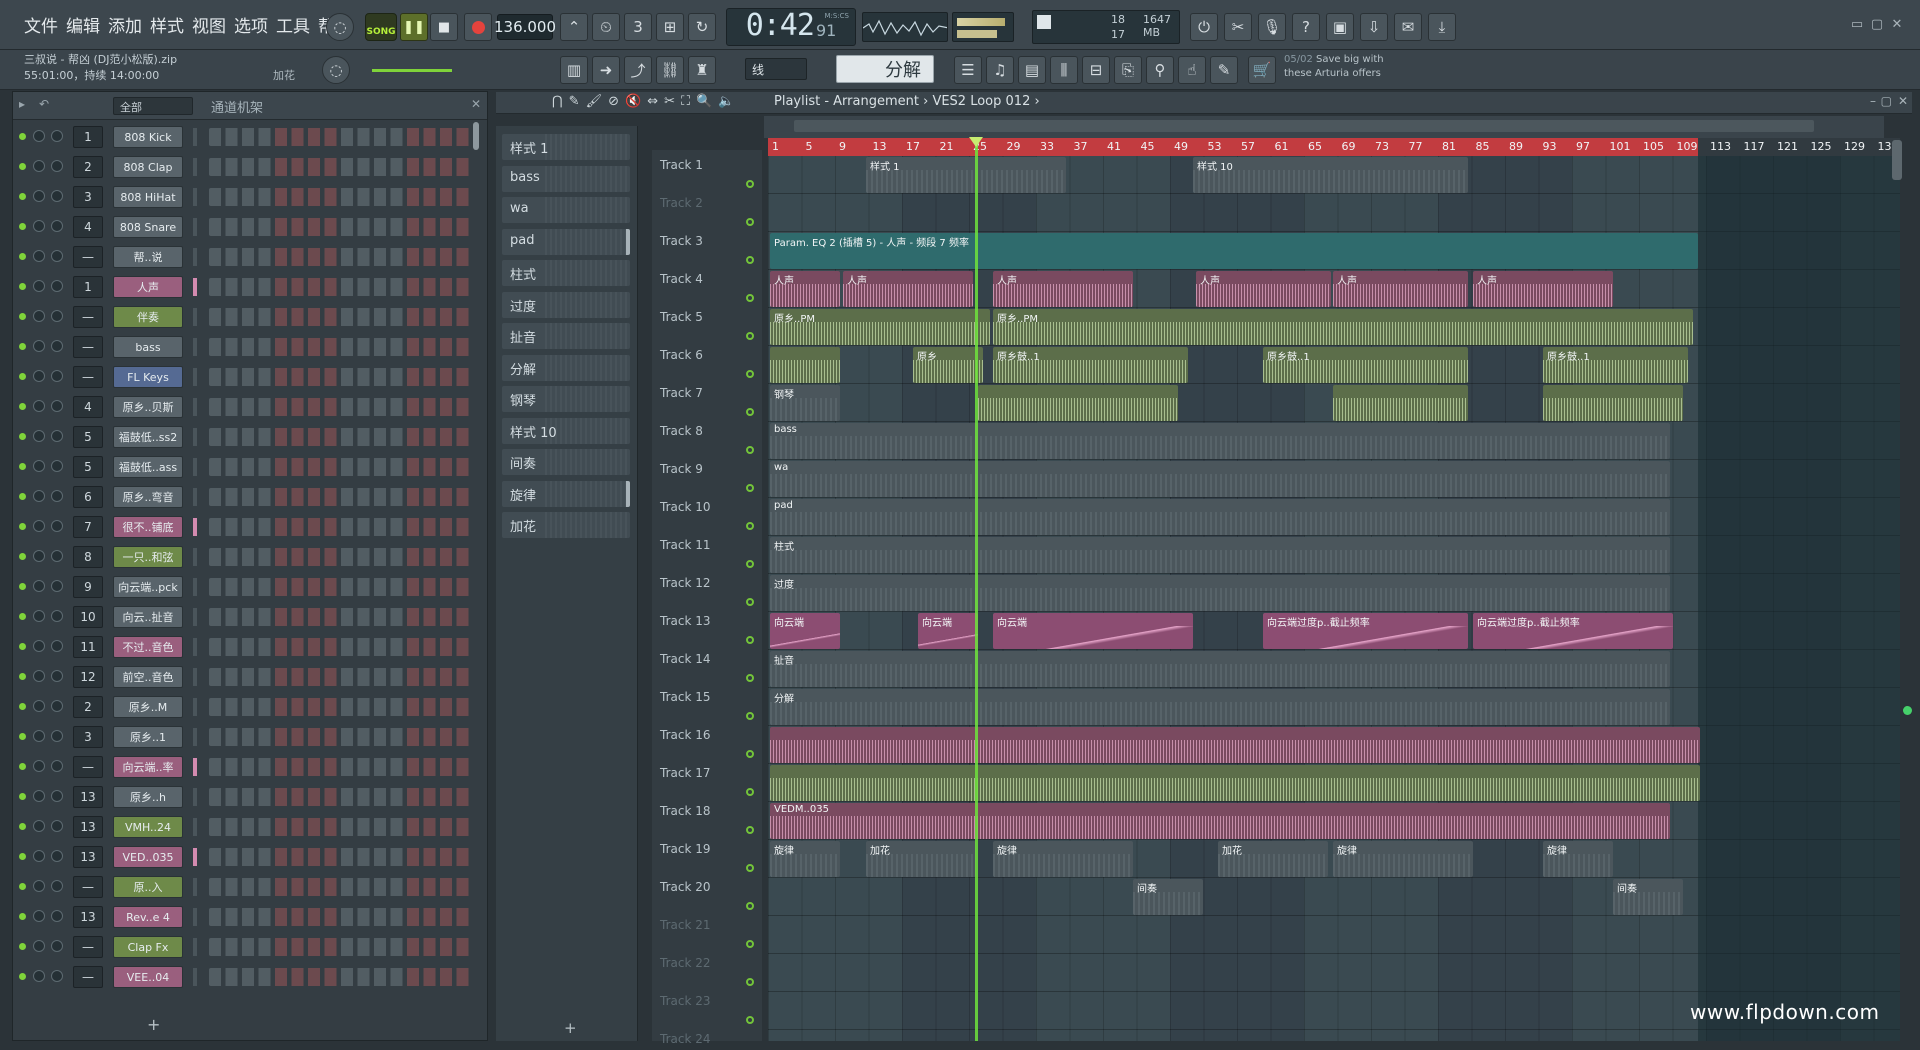 The height and width of the screenshot is (1050, 1920). What do you see at coordinates (685, 583) in the screenshot?
I see `track-name: Track 12` at bounding box center [685, 583].